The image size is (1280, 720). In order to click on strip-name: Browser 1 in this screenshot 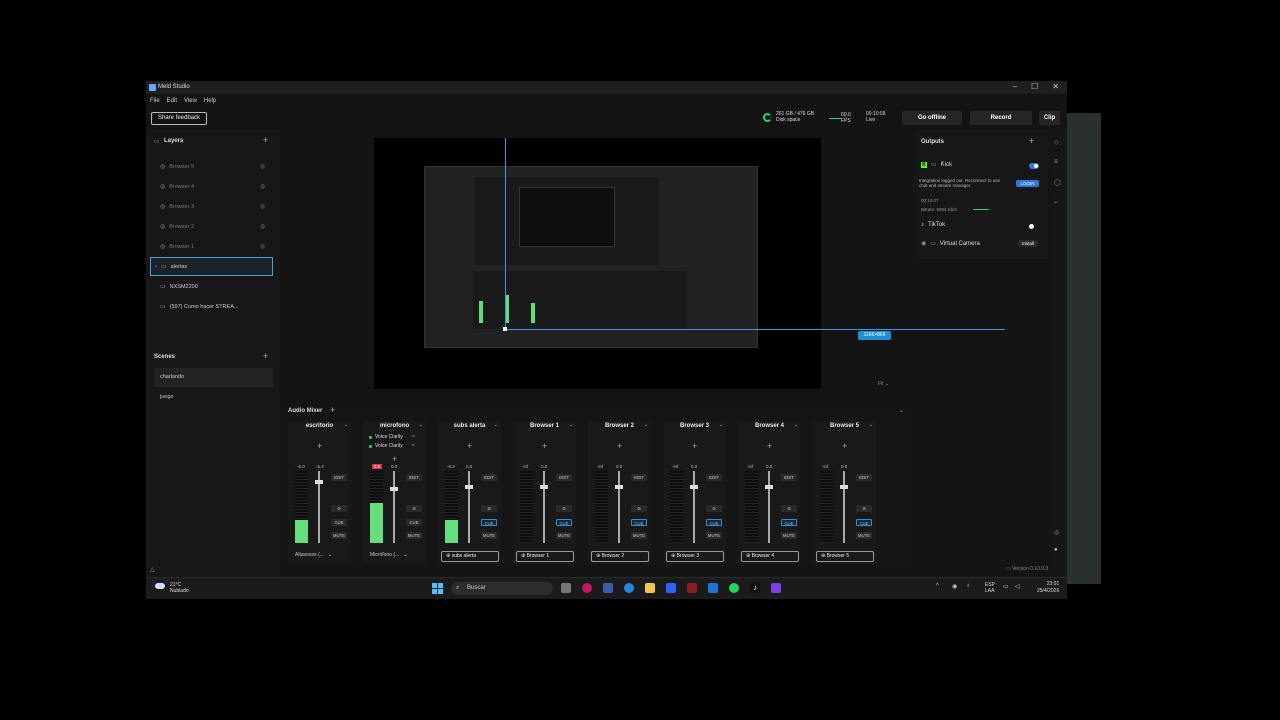, I will do `click(544, 426)`.